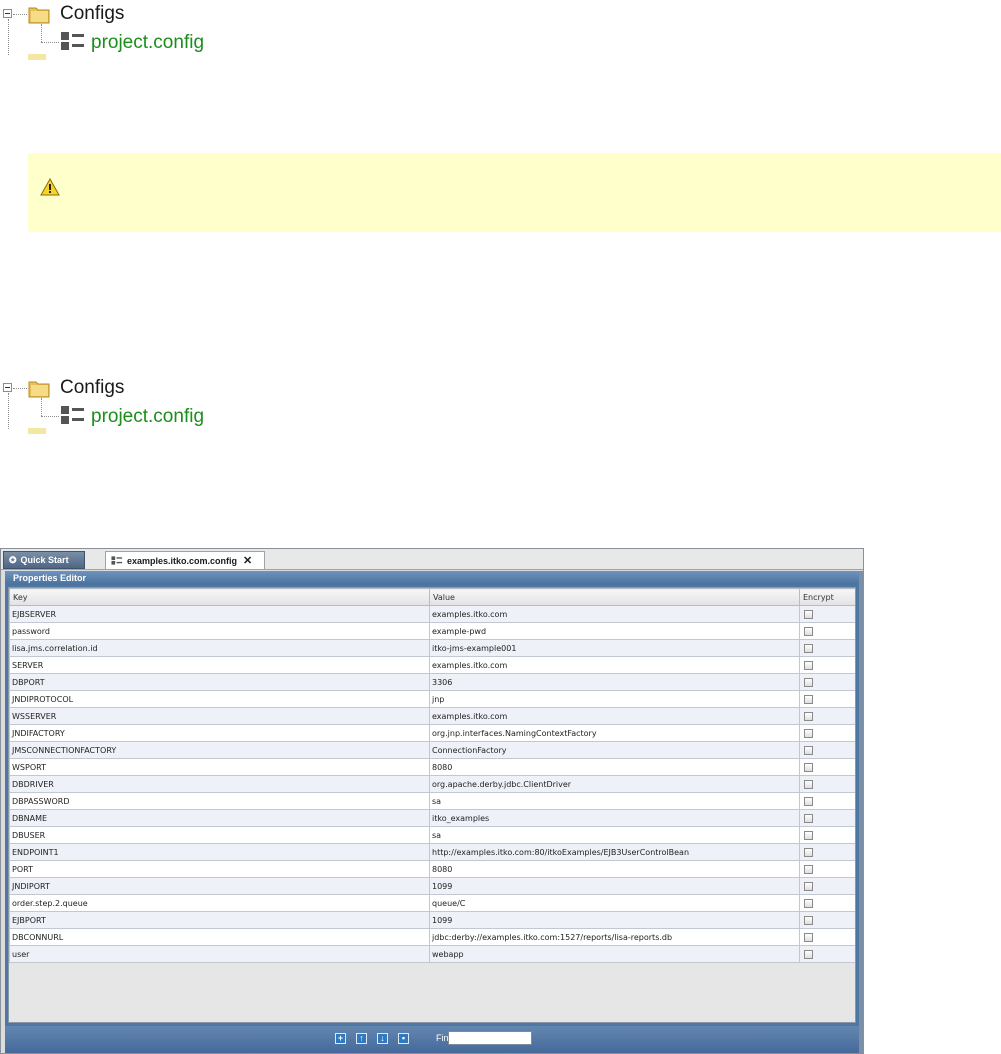 This screenshot has height=1054, width=1001. Describe the element at coordinates (219, 937) in the screenshot. I see `property-key-cell: DBCONNURL` at that location.